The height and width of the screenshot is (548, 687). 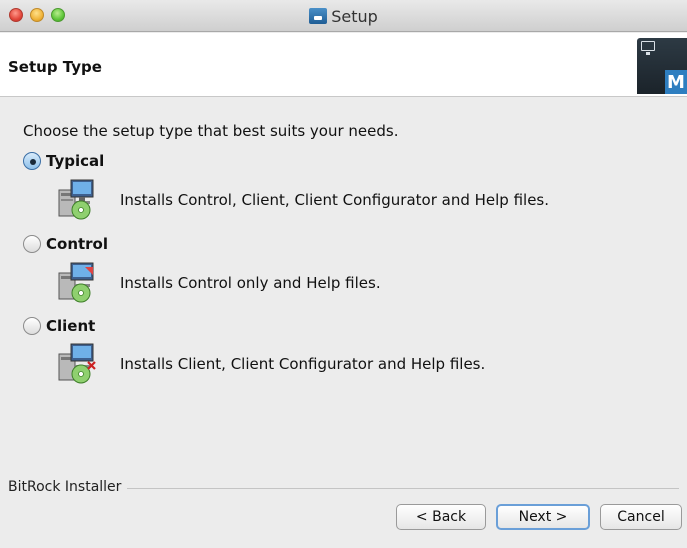 What do you see at coordinates (77, 244) in the screenshot?
I see `control-label: Control` at bounding box center [77, 244].